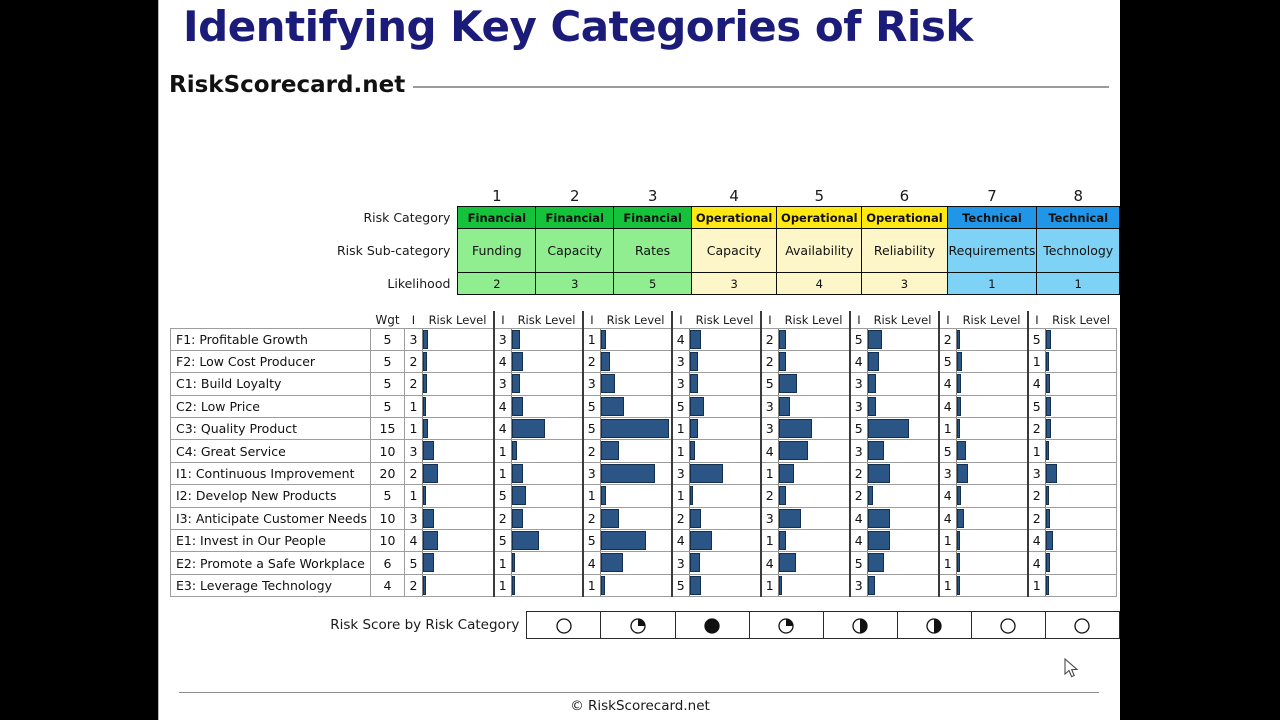 This screenshot has width=1280, height=720. What do you see at coordinates (904, 283) in the screenshot?
I see `likelihood-cell: 3` at bounding box center [904, 283].